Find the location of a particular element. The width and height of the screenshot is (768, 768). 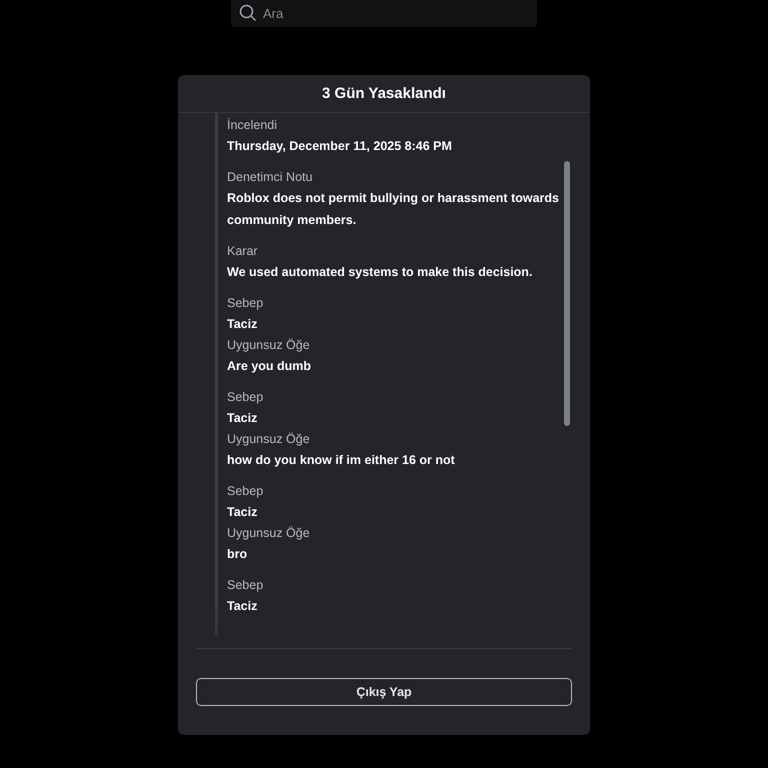

field-value: Thursday, December 11, 2025 8:46 PM is located at coordinates (340, 146).